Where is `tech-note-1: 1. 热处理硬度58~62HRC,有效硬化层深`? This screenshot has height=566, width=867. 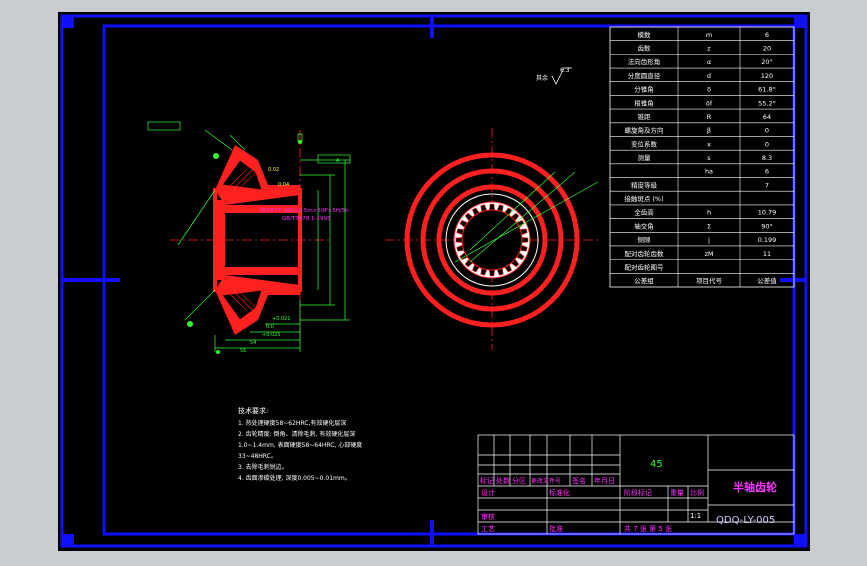
tech-note-1: 1. 热处理硬度58~62HRC,有效硬化层深 is located at coordinates (292, 423).